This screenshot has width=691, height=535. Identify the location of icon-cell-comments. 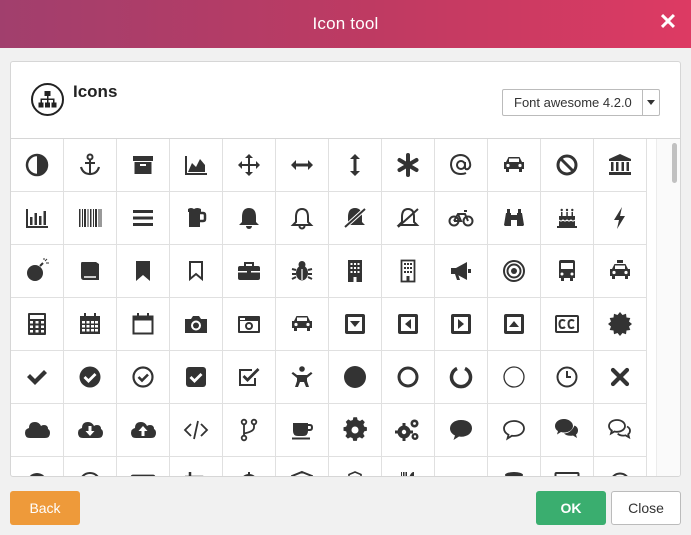
(567, 430).